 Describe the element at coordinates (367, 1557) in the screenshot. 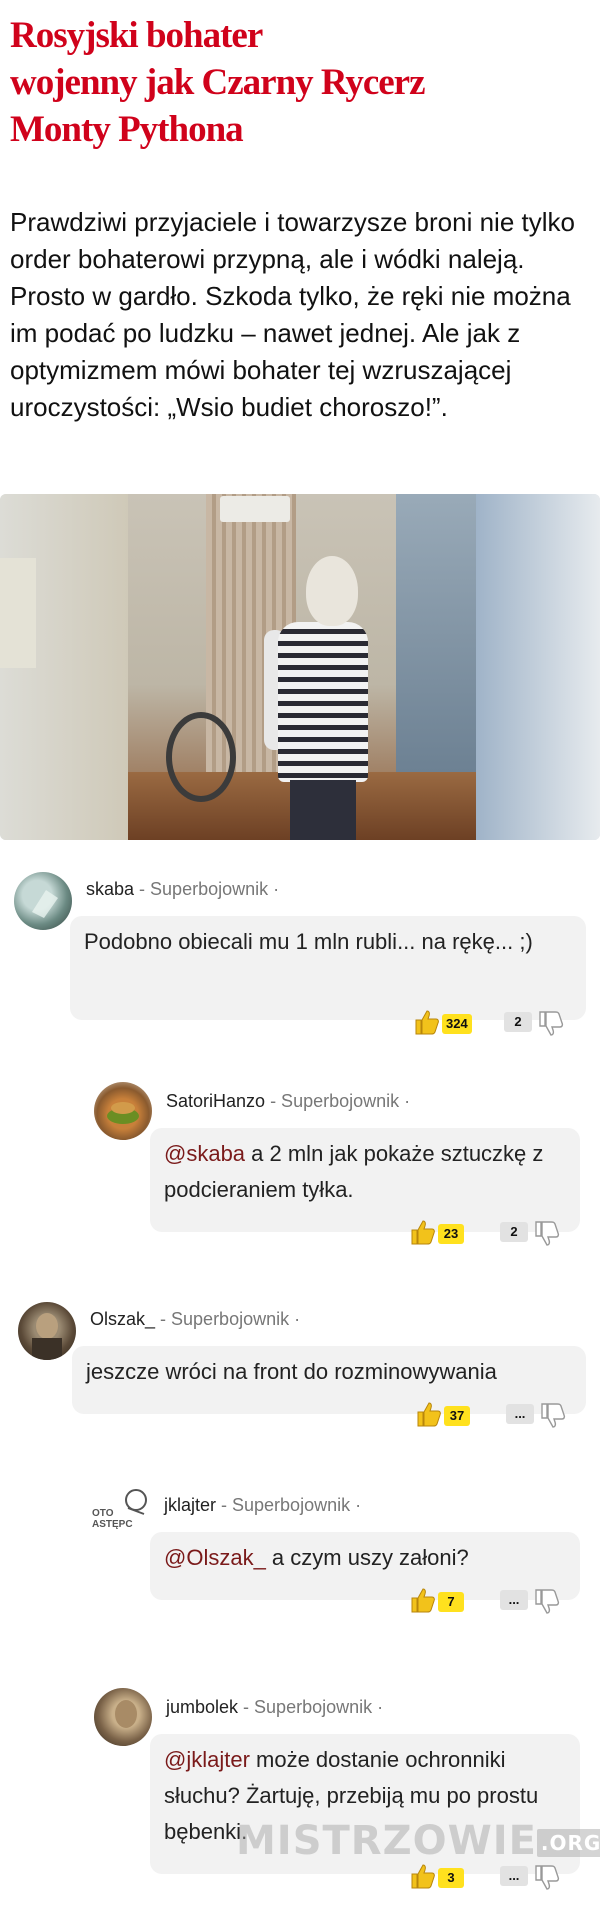

I see `comment-text: a czym uszy załoni?` at that location.